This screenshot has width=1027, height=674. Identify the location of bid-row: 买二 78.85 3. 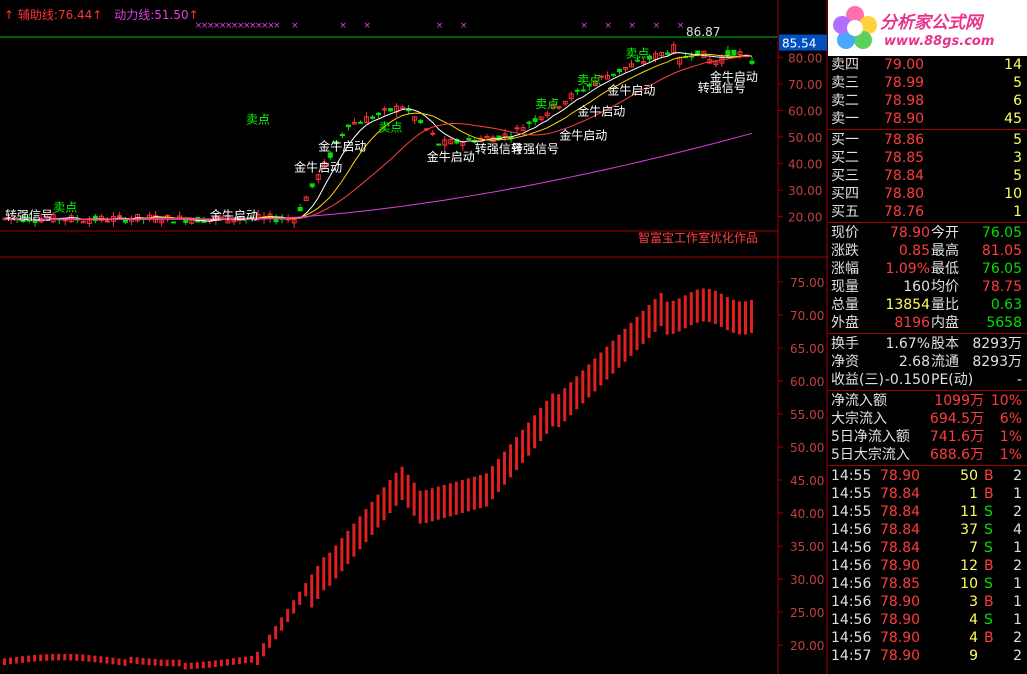
(927, 158).